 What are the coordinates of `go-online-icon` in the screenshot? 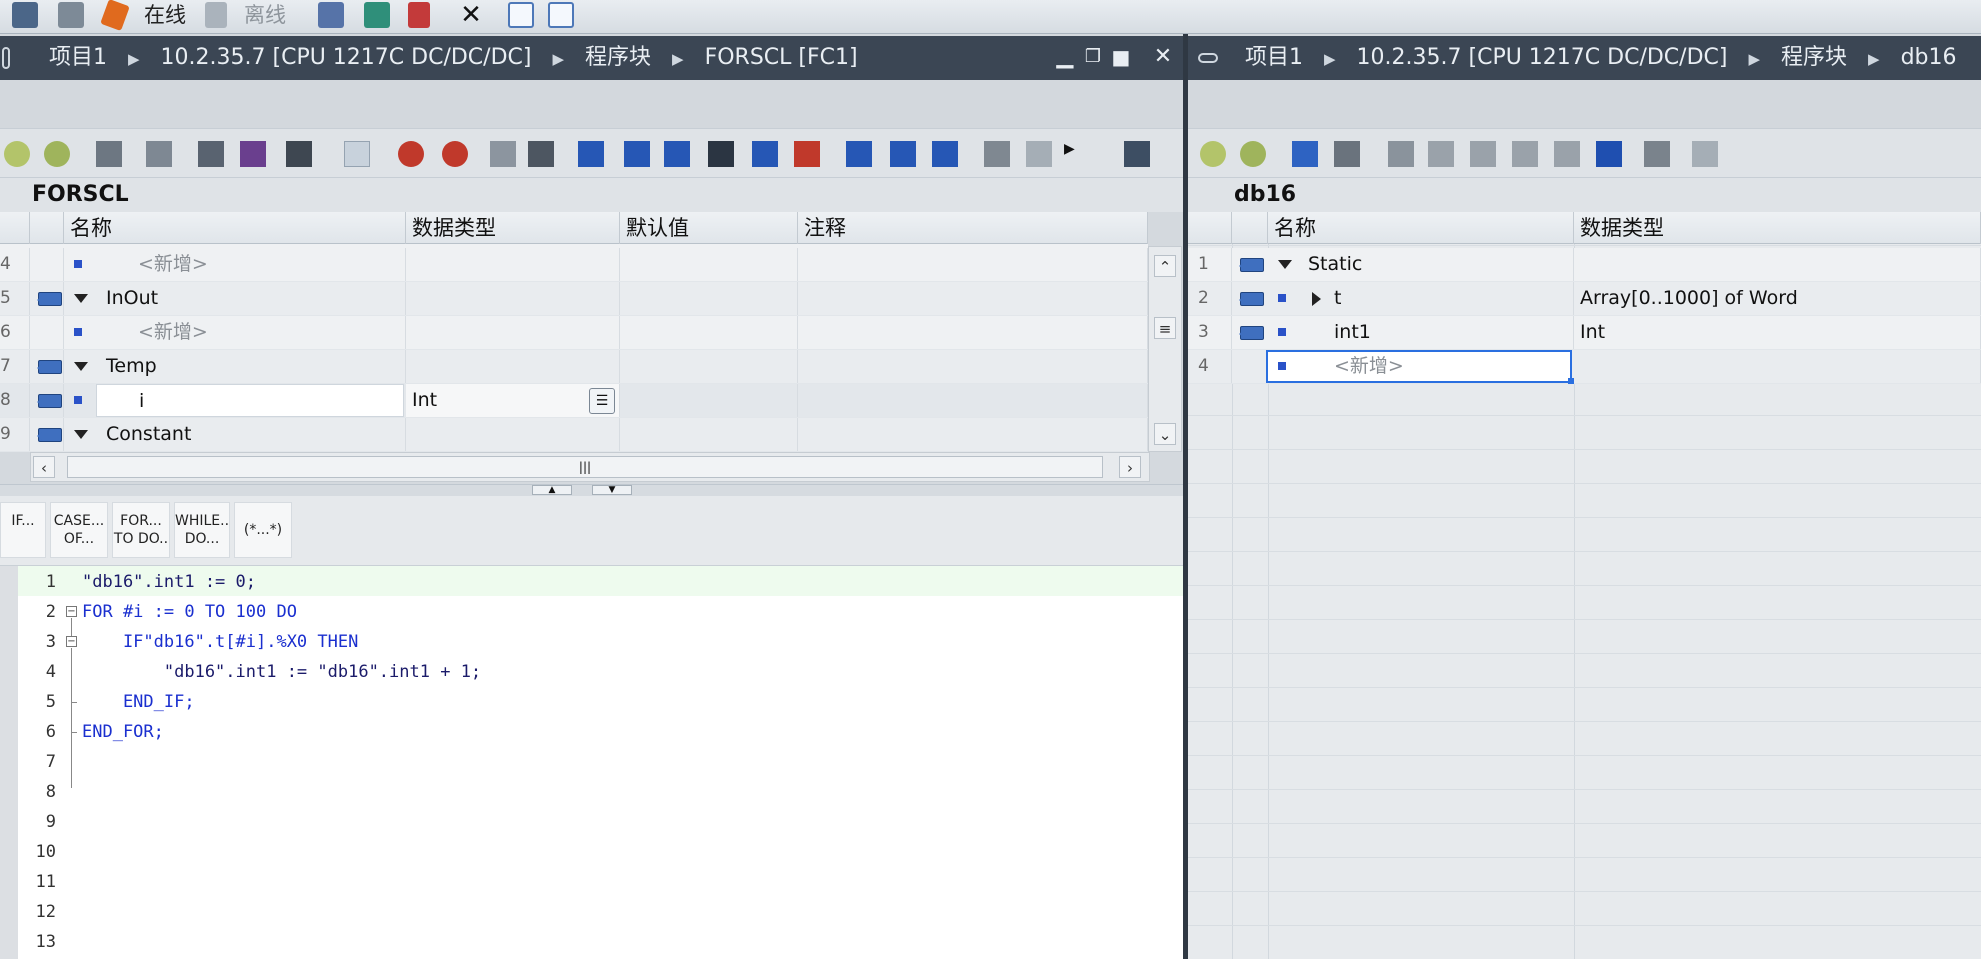 It's located at (115, 15).